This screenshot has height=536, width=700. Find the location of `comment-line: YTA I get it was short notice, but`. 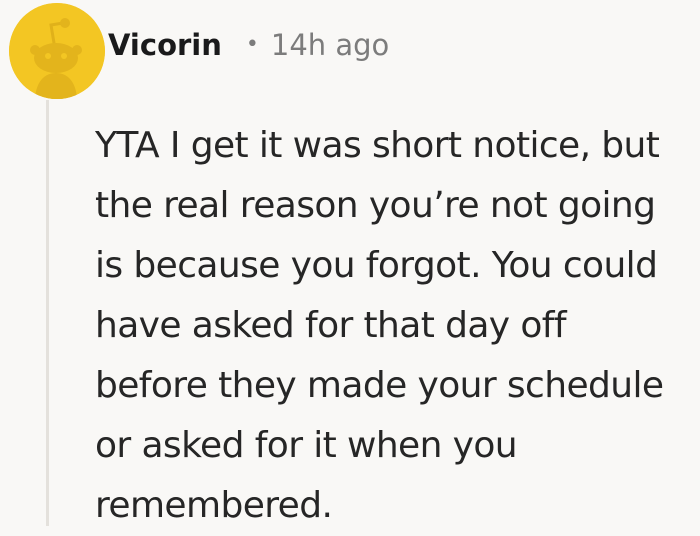

comment-line: YTA I get it was short notice, but is located at coordinates (377, 145).